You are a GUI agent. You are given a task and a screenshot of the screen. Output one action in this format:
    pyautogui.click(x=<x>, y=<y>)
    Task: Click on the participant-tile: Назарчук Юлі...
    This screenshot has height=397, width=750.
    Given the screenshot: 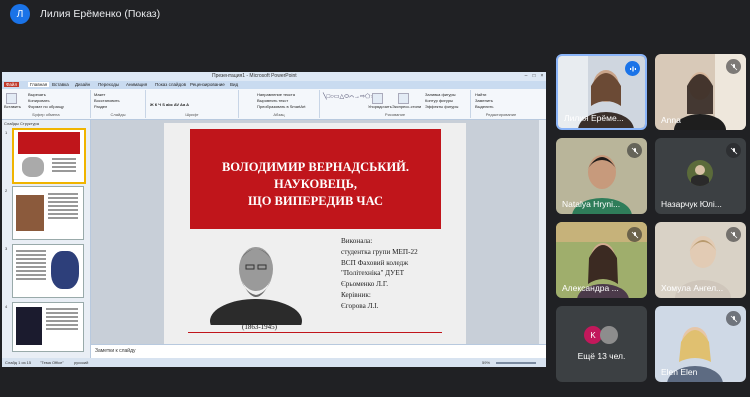 What is the action you would take?
    pyautogui.click(x=700, y=176)
    